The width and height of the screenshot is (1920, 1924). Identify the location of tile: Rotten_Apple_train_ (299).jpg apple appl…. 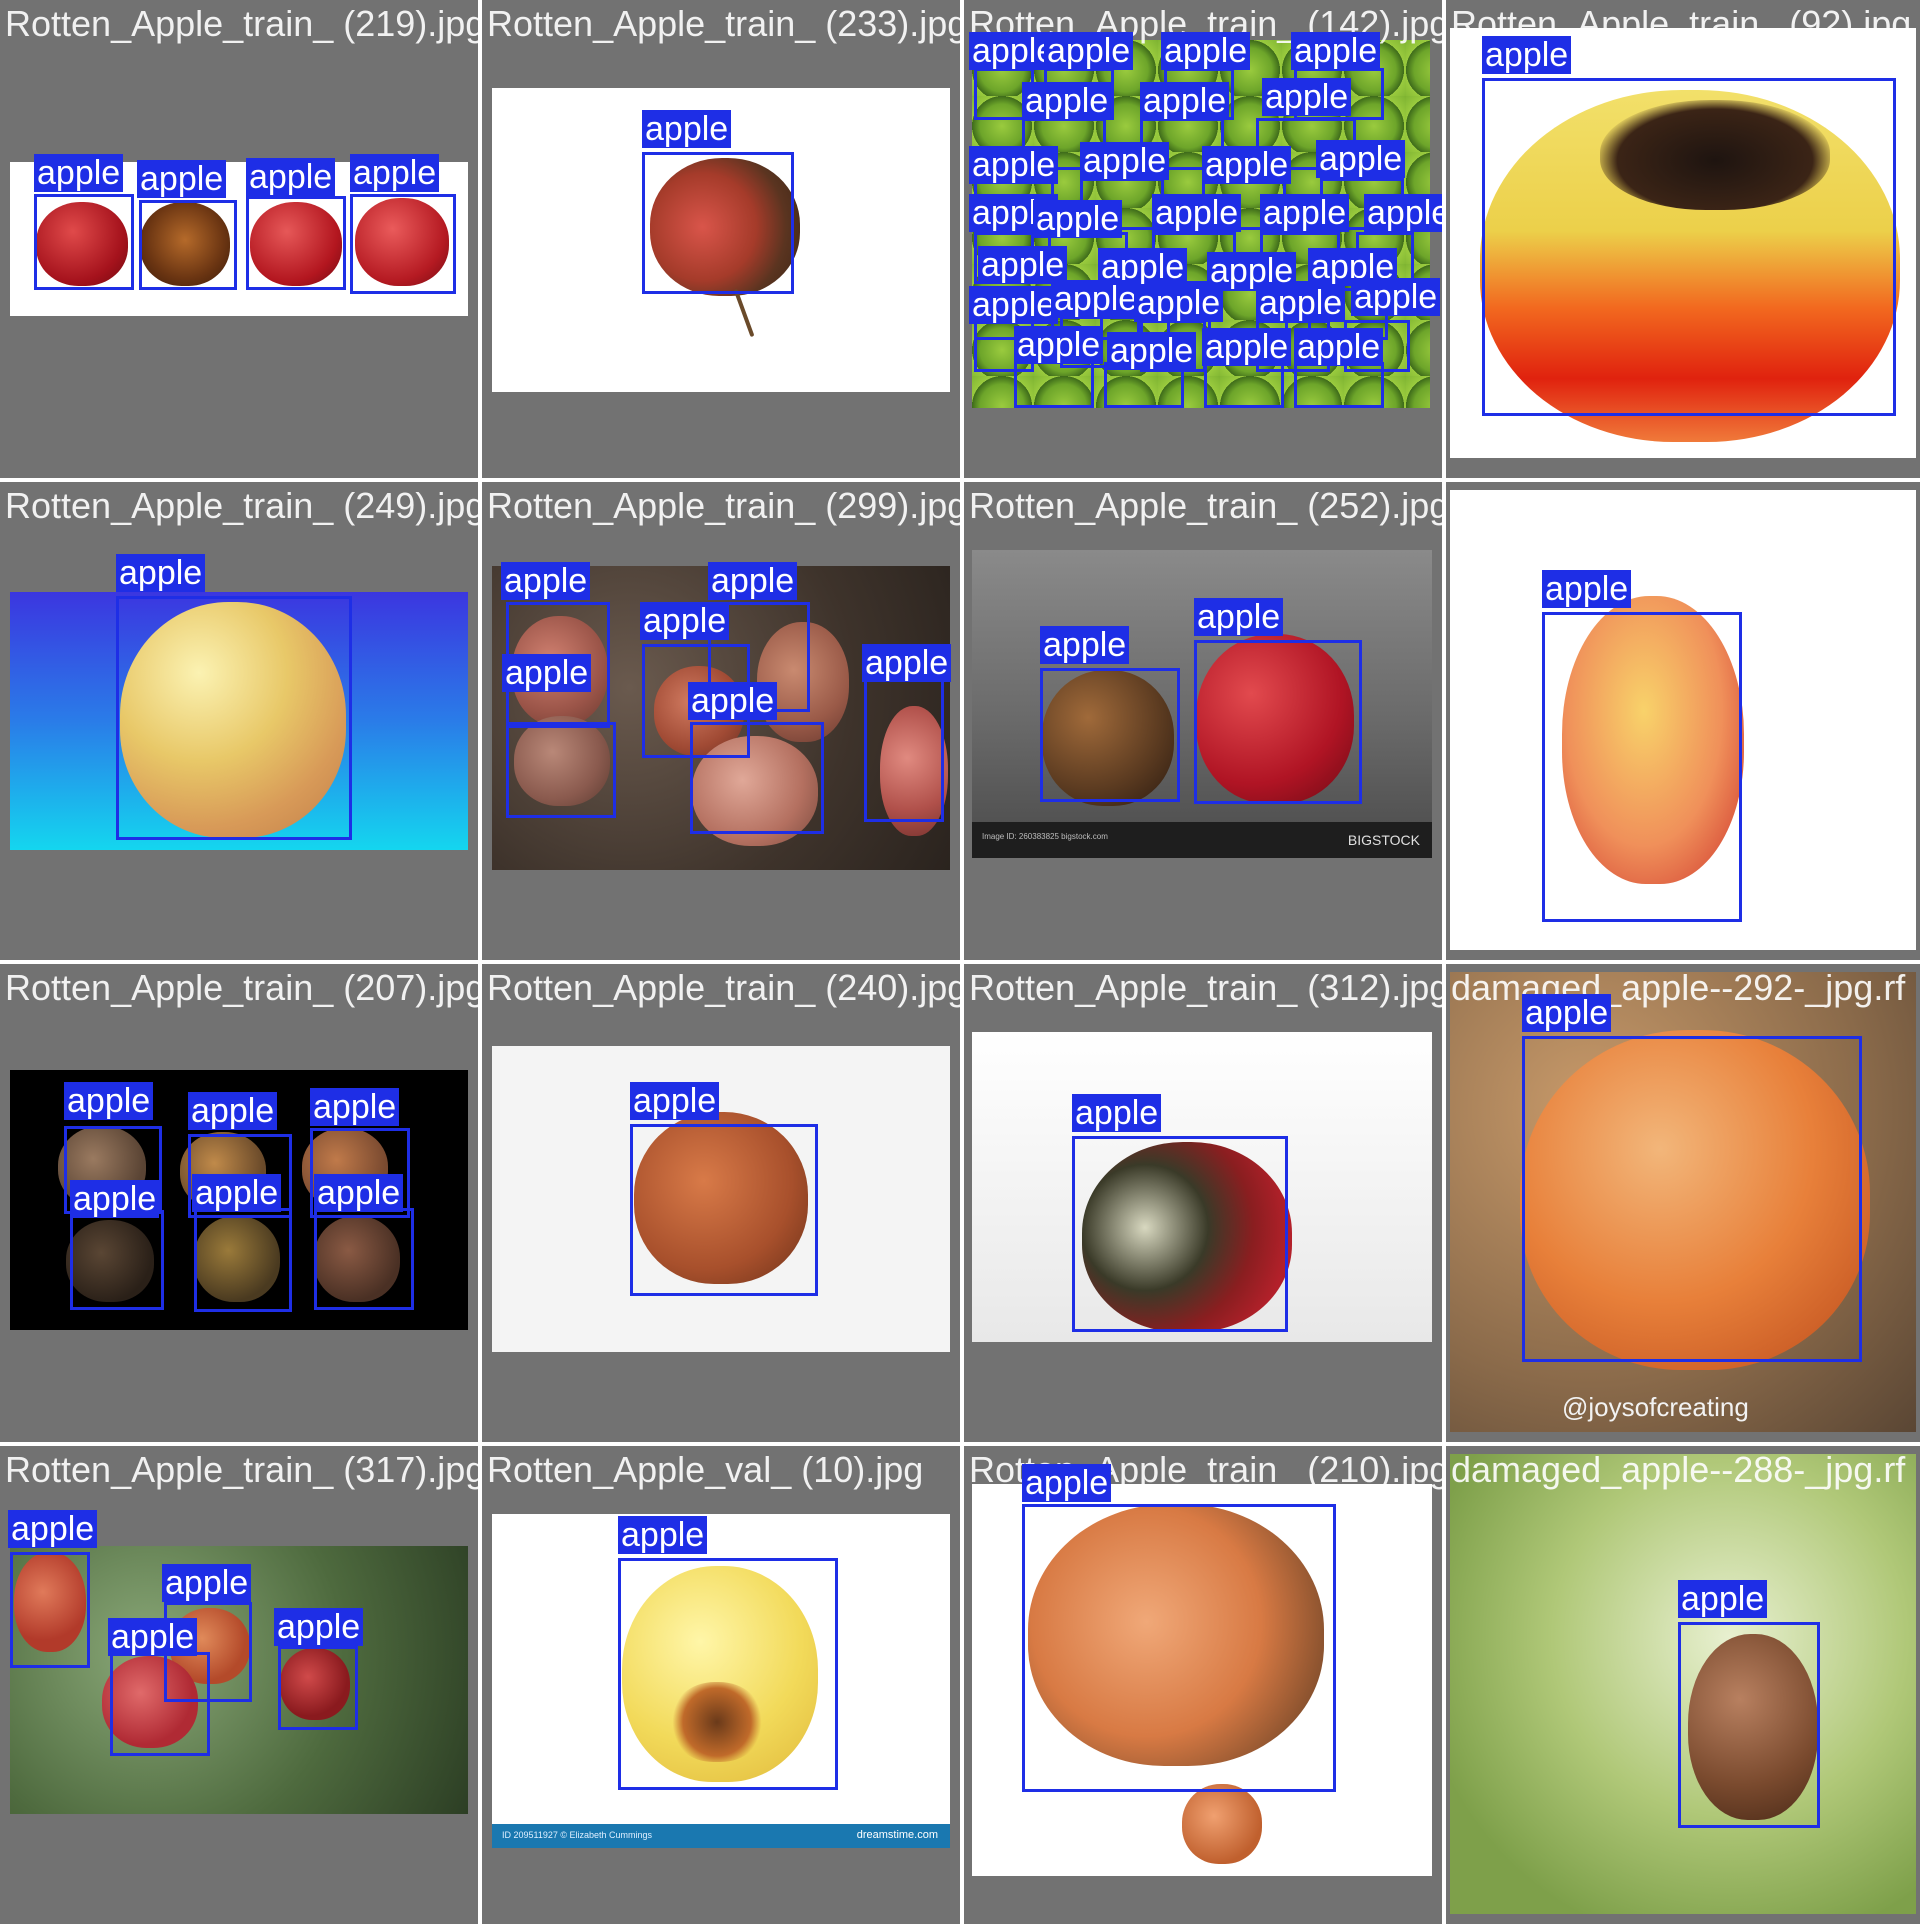
(721, 721).